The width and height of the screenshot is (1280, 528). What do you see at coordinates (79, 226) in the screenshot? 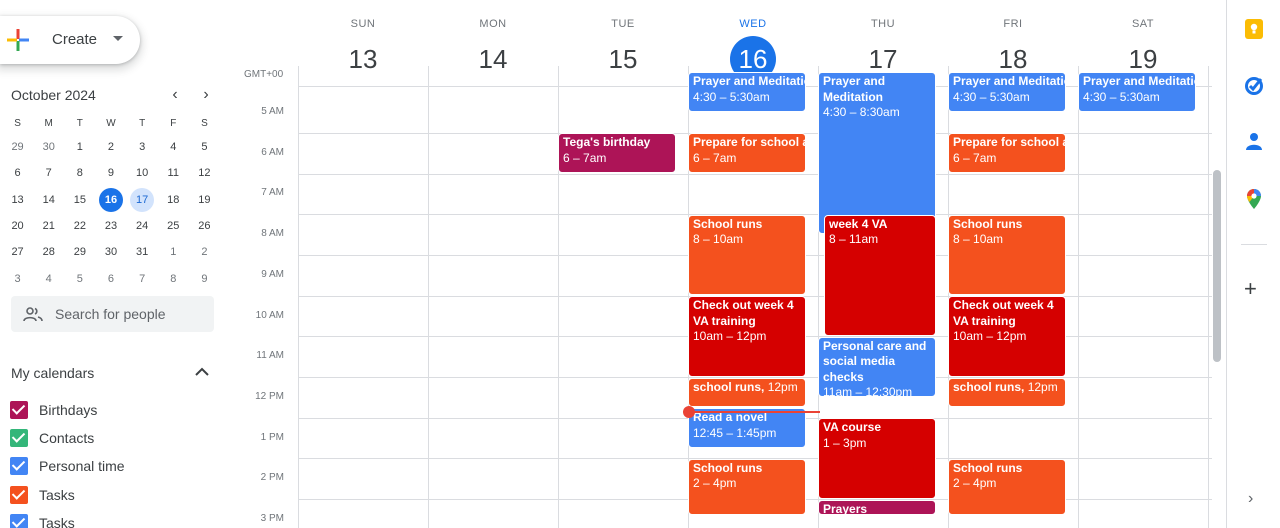
I see `mini-day: 22` at bounding box center [79, 226].